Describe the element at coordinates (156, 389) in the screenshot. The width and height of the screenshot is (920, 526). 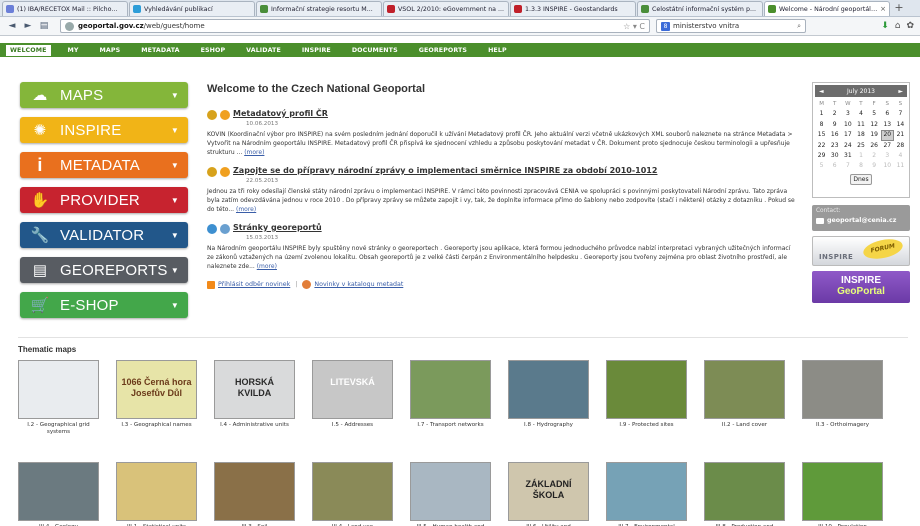
I see `thematic-map-thumbnail: 1066 Černá hora Josefův Důl` at that location.